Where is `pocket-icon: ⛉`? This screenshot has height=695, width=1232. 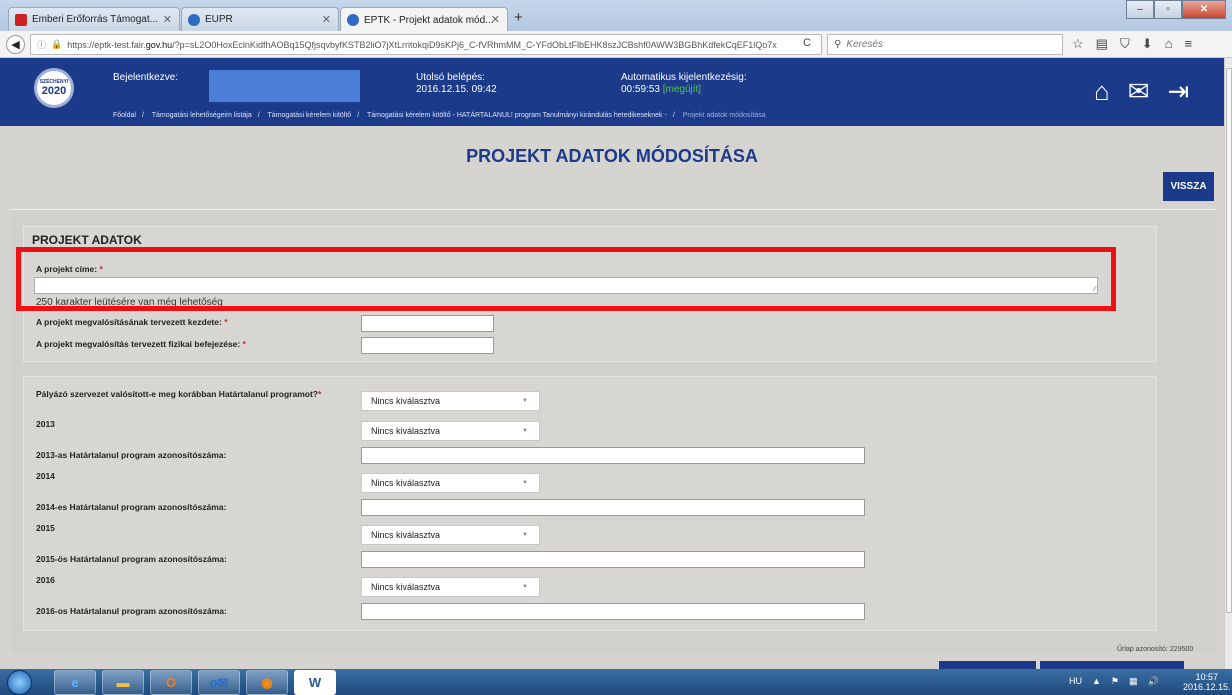
pocket-icon: ⛉ is located at coordinates (1125, 44).